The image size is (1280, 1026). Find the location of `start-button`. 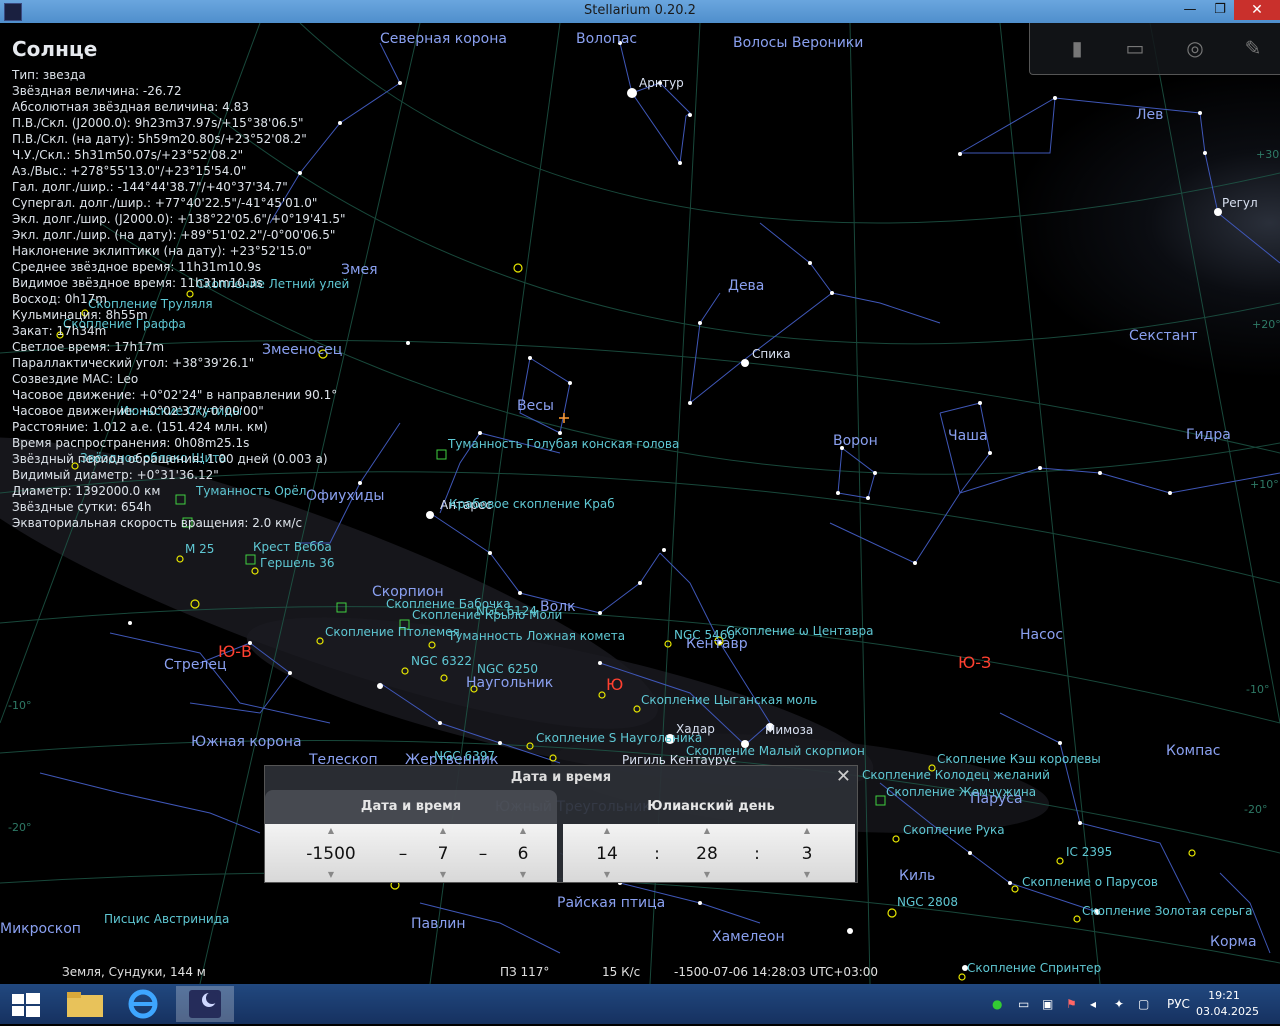

start-button is located at coordinates (27, 1004).